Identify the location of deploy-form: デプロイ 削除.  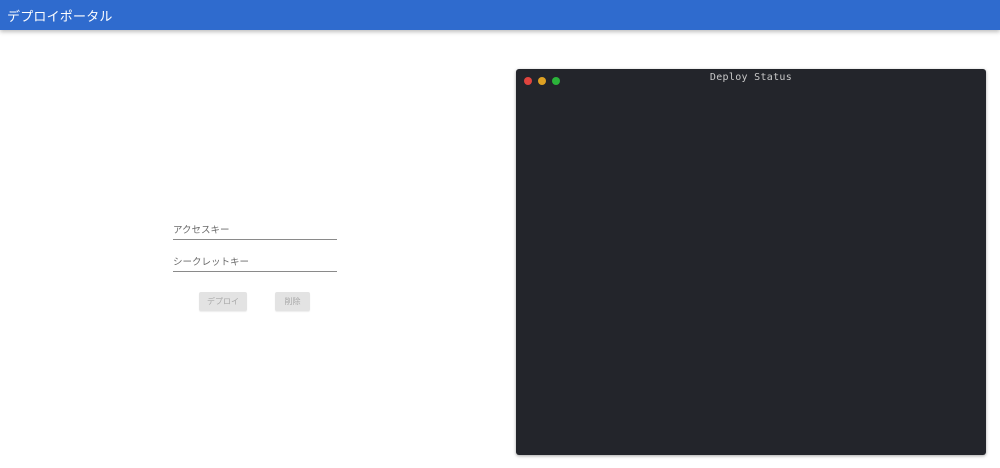
(255, 266).